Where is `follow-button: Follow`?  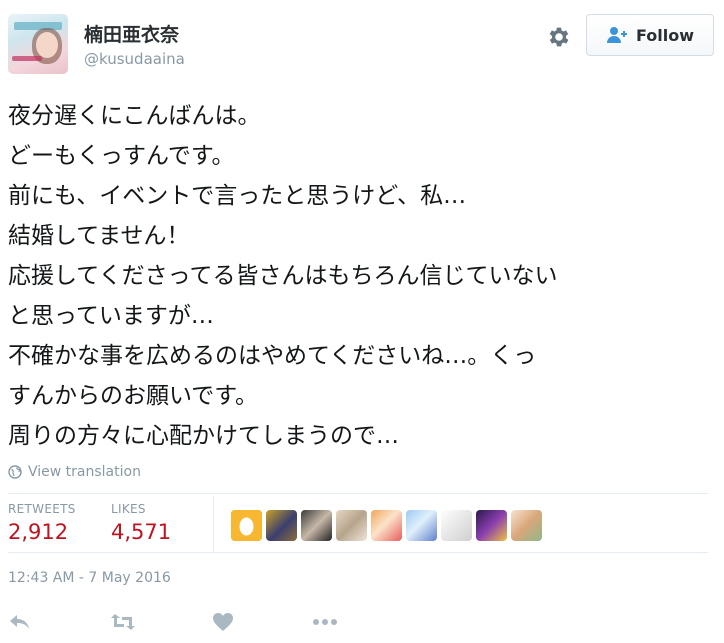
follow-button: Follow is located at coordinates (650, 35).